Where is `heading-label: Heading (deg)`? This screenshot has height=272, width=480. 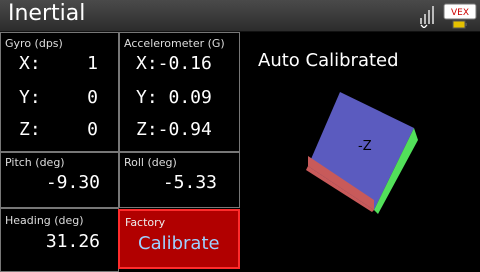 heading-label: Heading (deg) is located at coordinates (44, 220).